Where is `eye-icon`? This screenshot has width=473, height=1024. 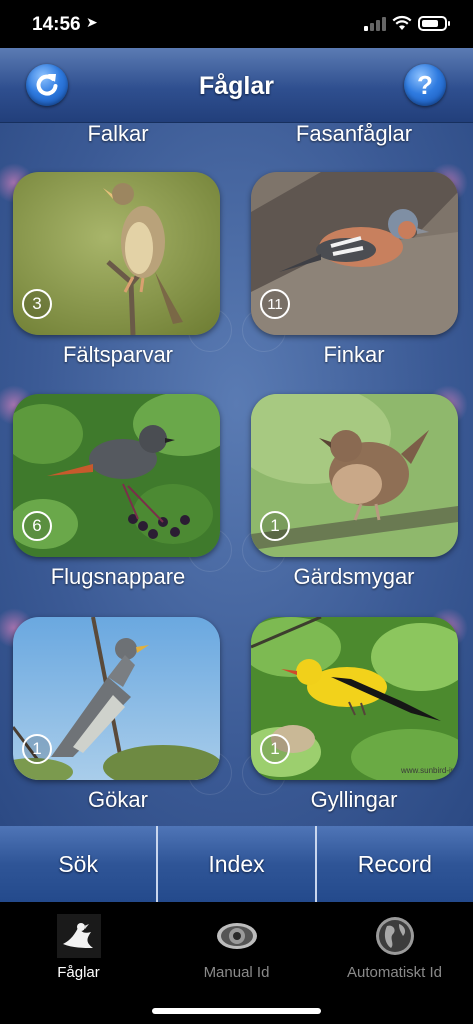
eye-icon is located at coordinates (236, 936).